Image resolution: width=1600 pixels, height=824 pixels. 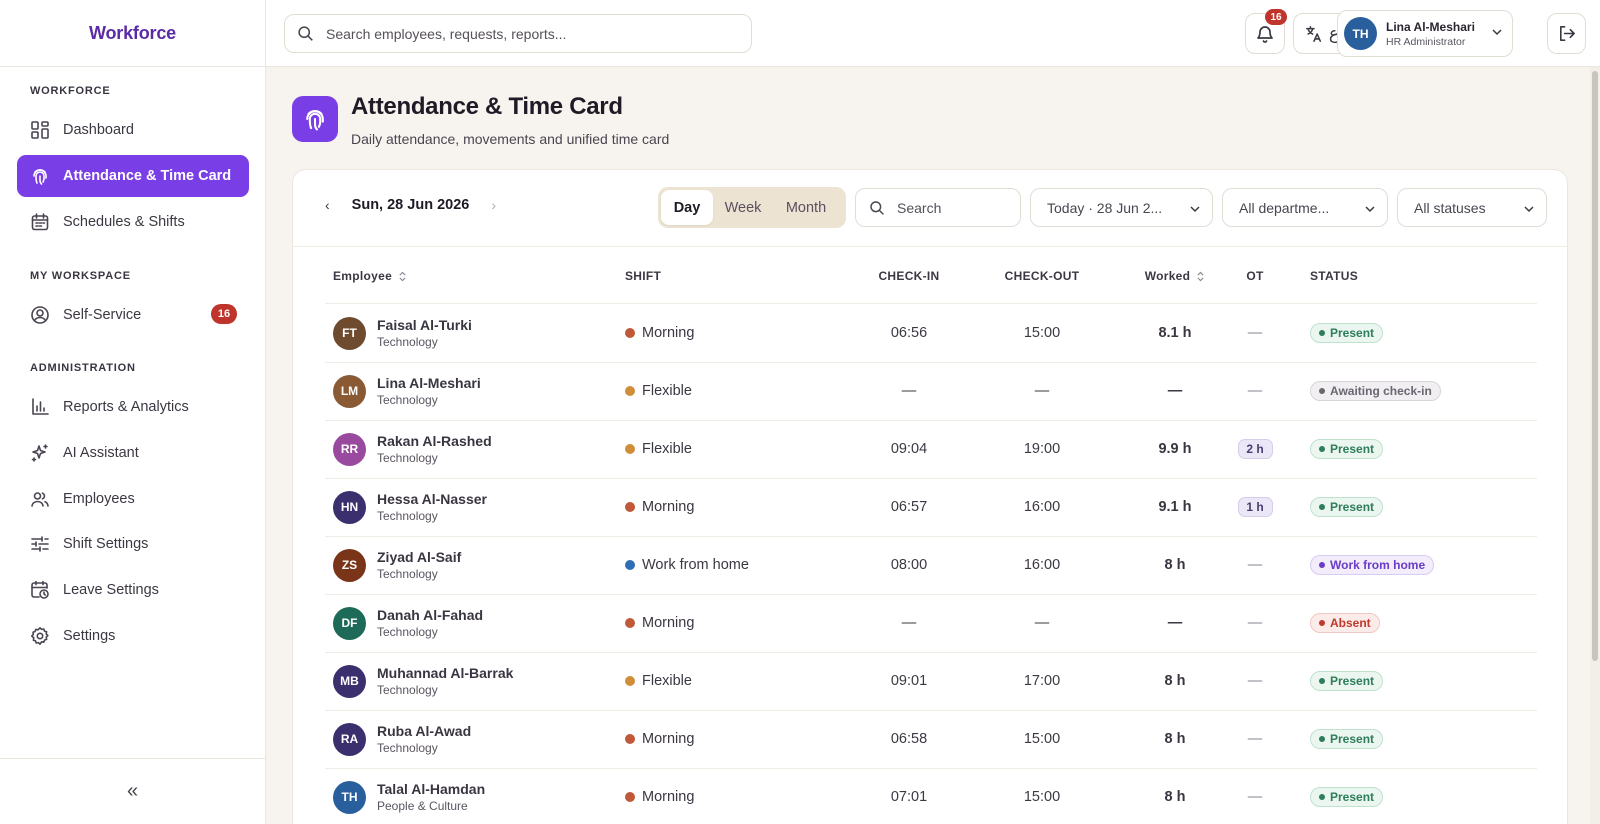 What do you see at coordinates (493, 205) in the screenshot?
I see `next-day-button: ›` at bounding box center [493, 205].